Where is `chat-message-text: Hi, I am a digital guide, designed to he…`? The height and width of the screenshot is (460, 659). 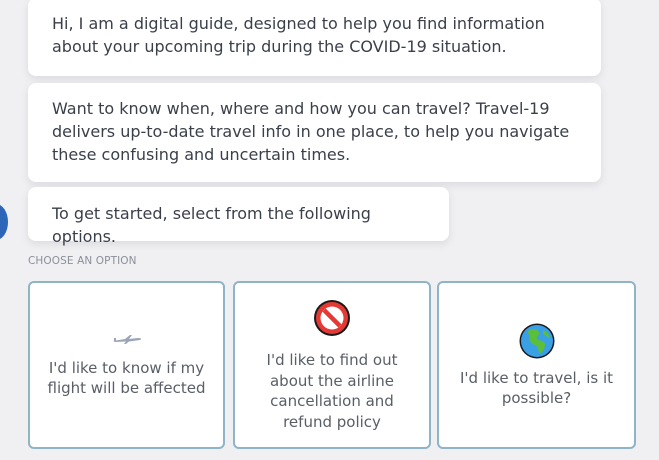 chat-message-text: Hi, I am a digital guide, designed to he… is located at coordinates (298, 35).